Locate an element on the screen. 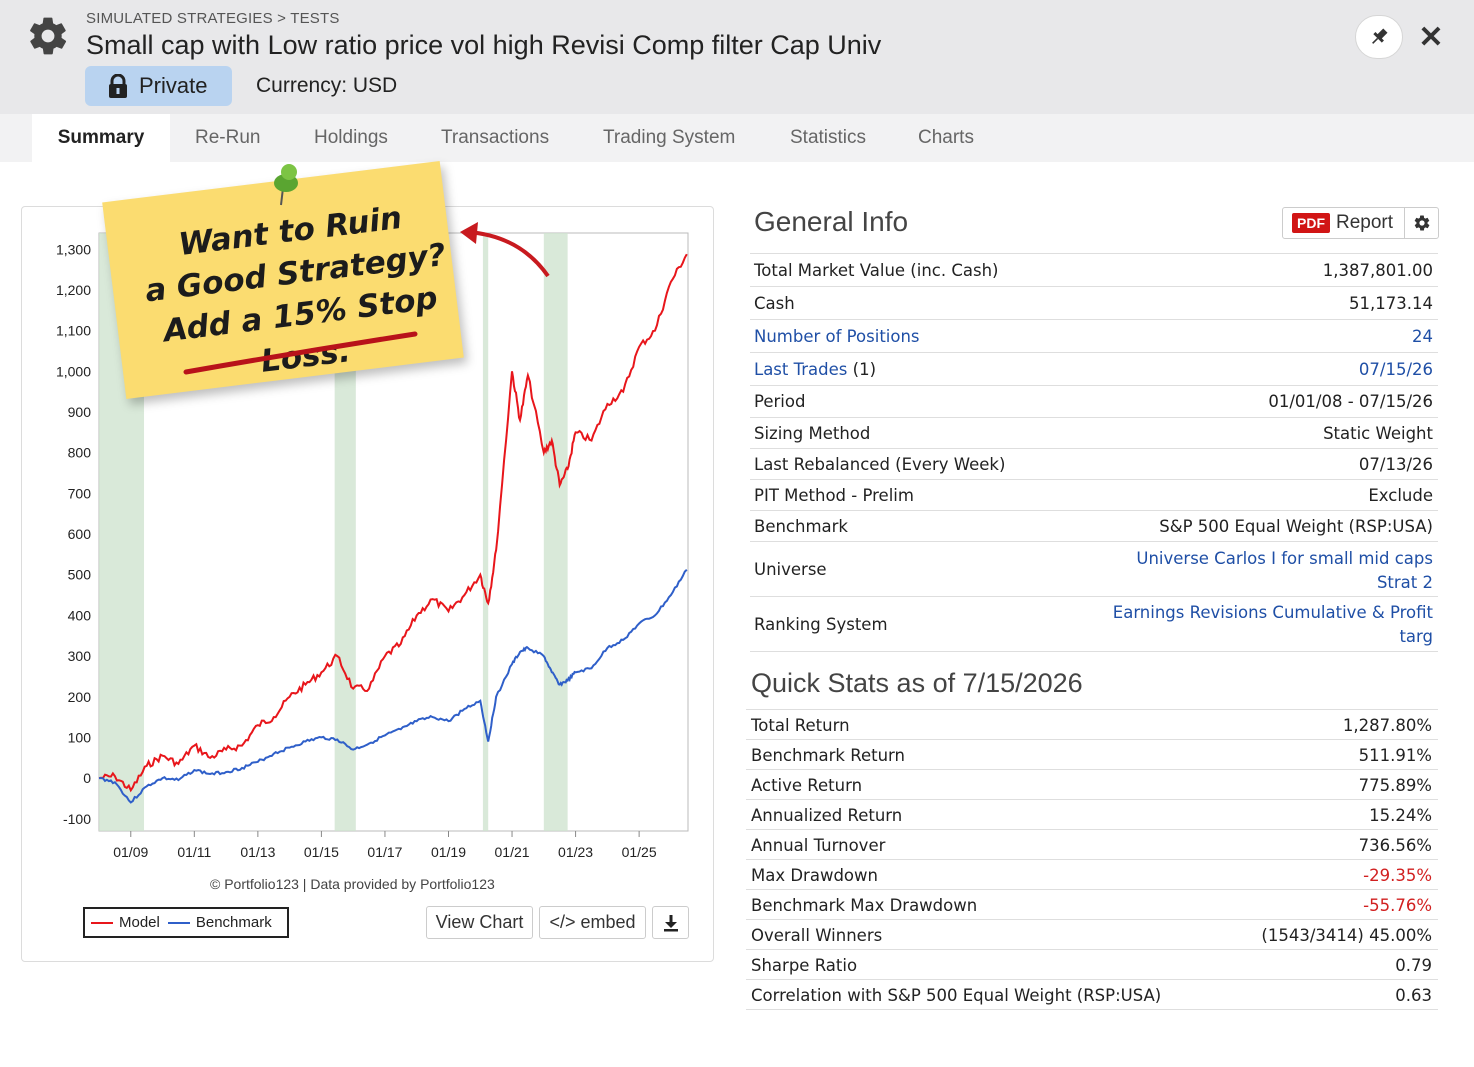 The image size is (1474, 1067). y-tick-label: 900 is located at coordinates (80, 412).